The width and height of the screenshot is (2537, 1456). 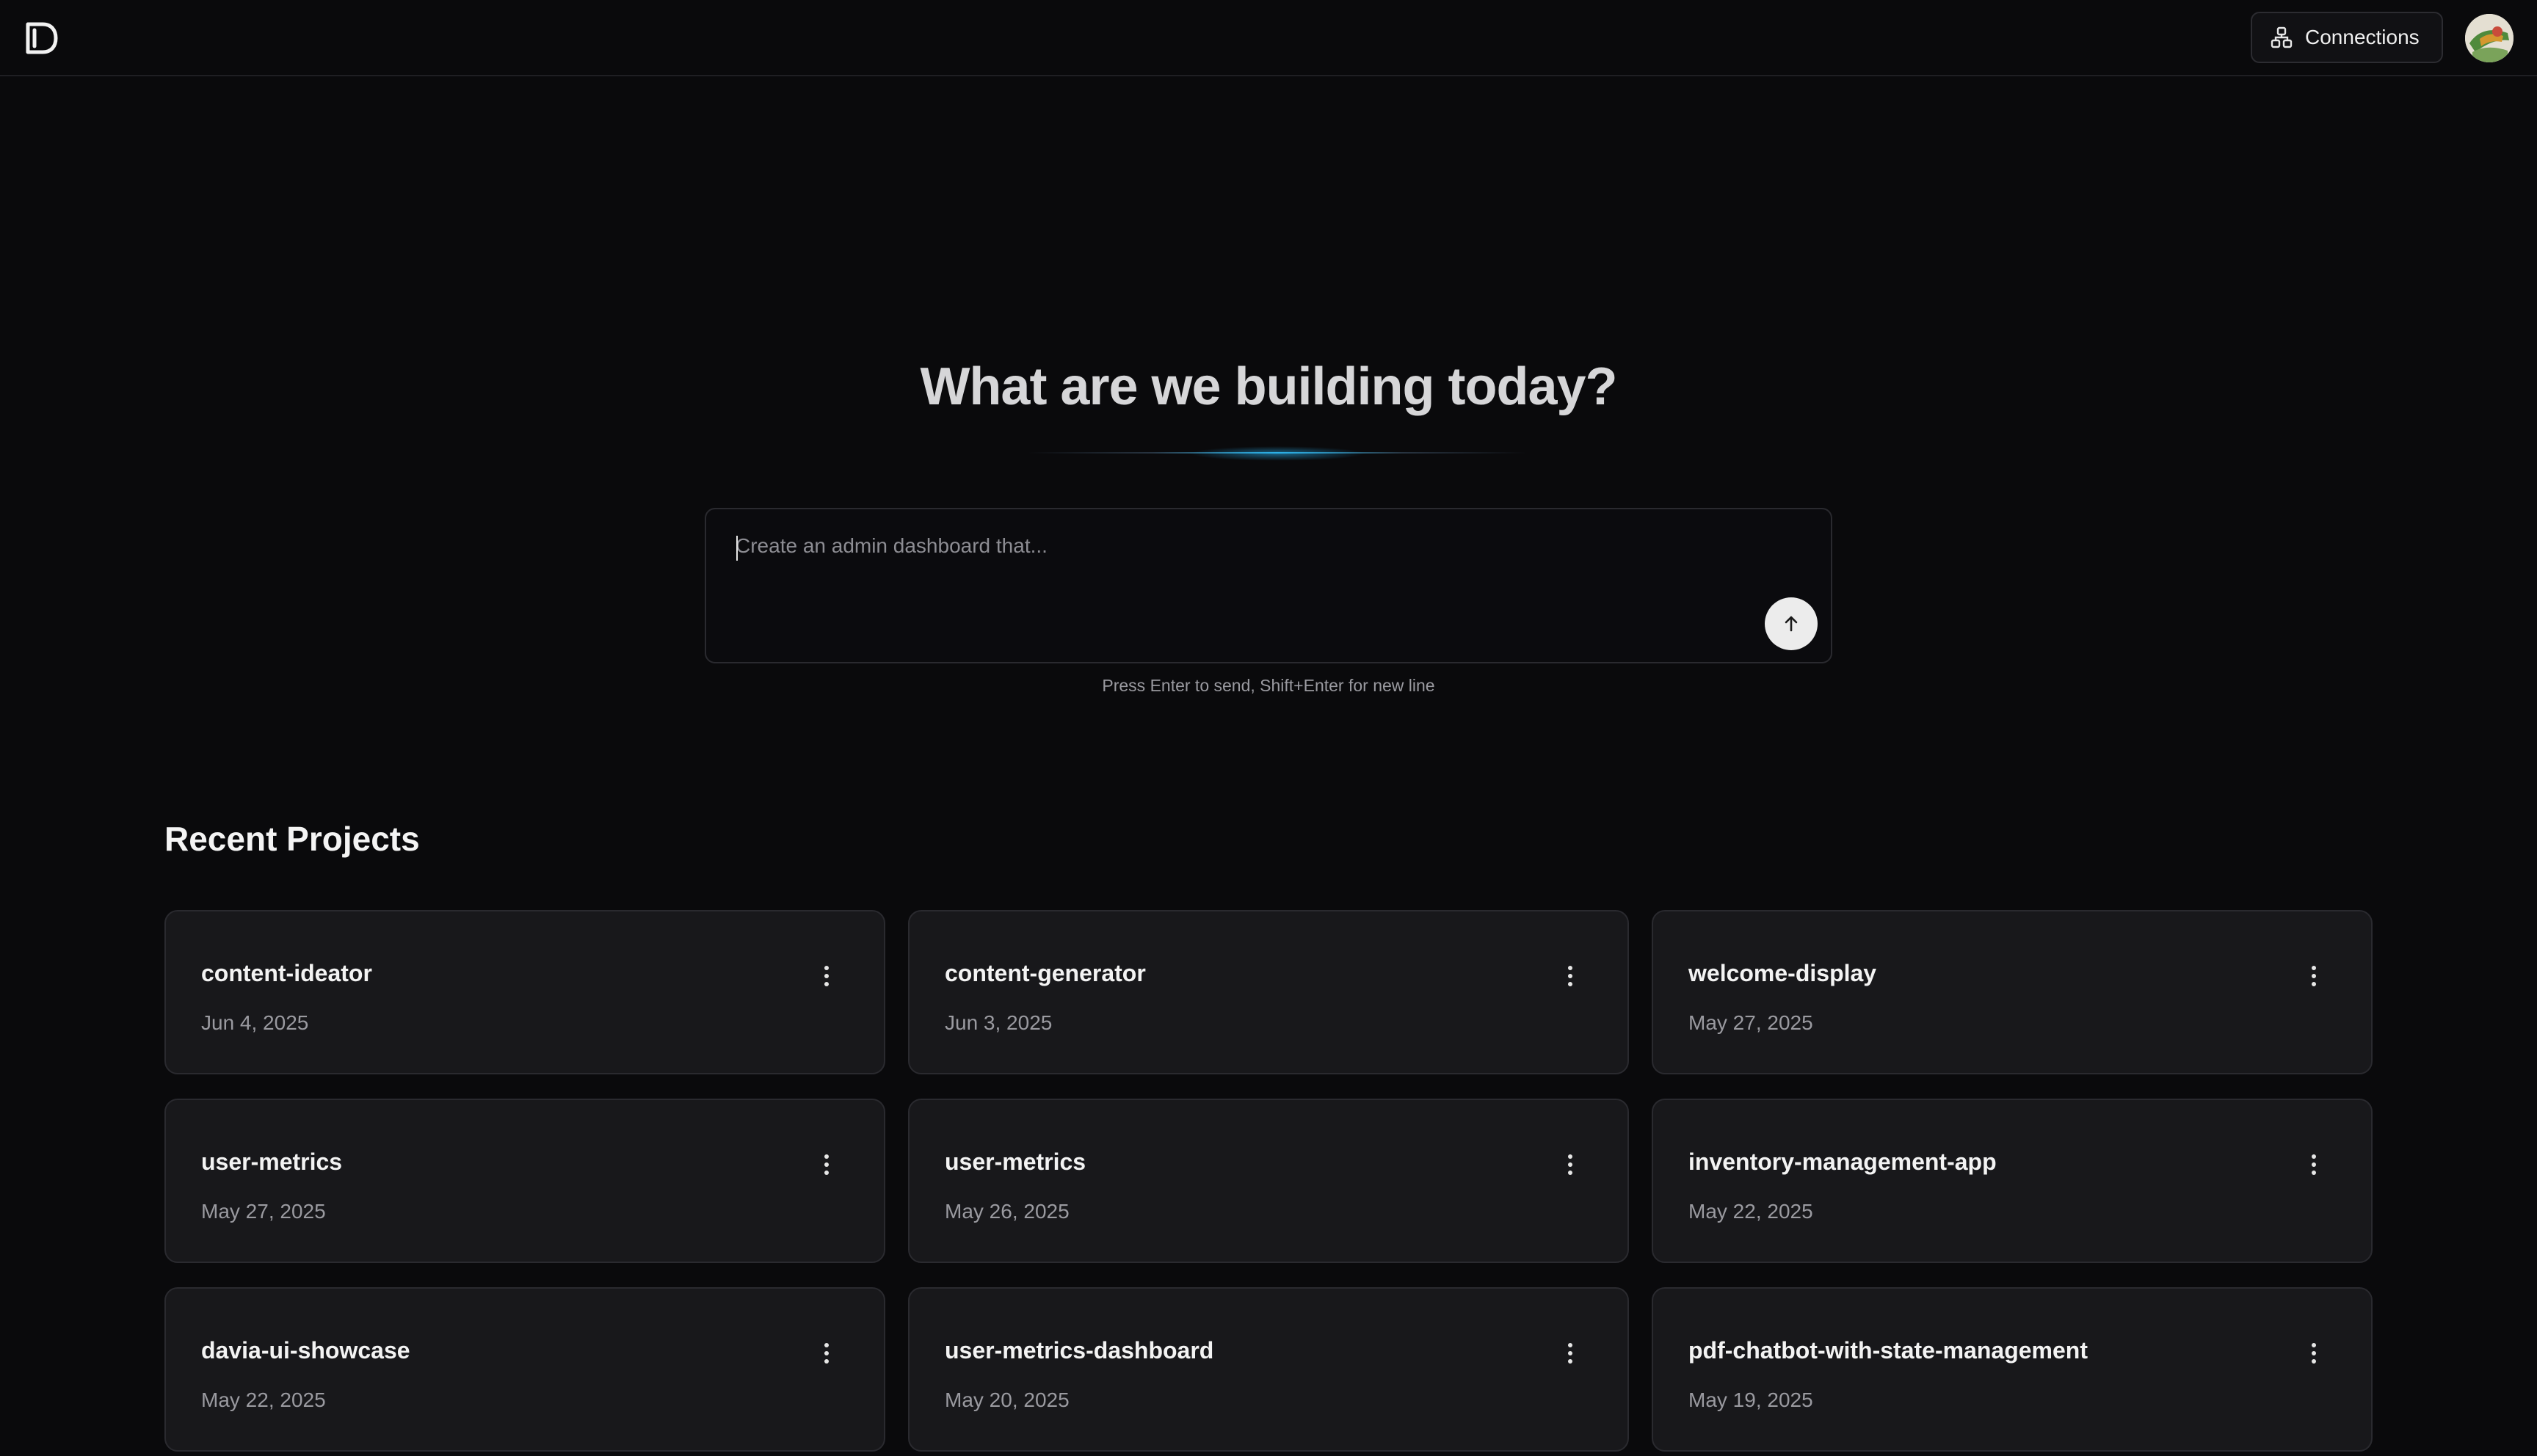 I want to click on connections-label: Connections, so click(x=2362, y=37).